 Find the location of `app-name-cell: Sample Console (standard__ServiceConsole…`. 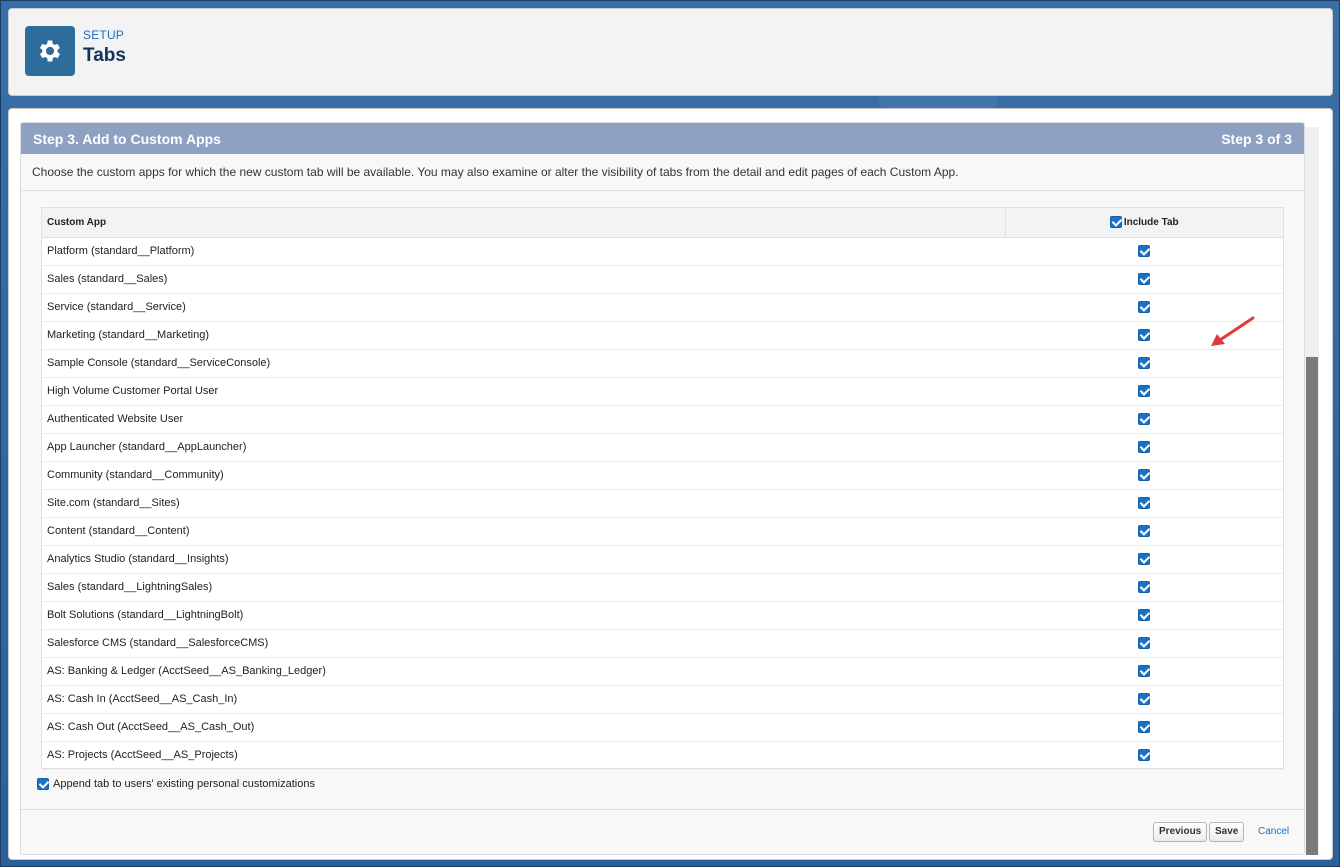

app-name-cell: Sample Console (standard__ServiceConsole… is located at coordinates (523, 363).